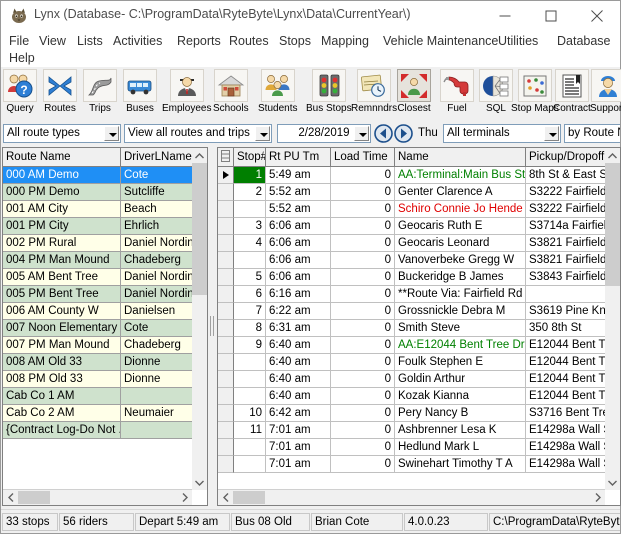  I want to click on cell-route-name: Cab Co 2 AM, so click(62, 413).